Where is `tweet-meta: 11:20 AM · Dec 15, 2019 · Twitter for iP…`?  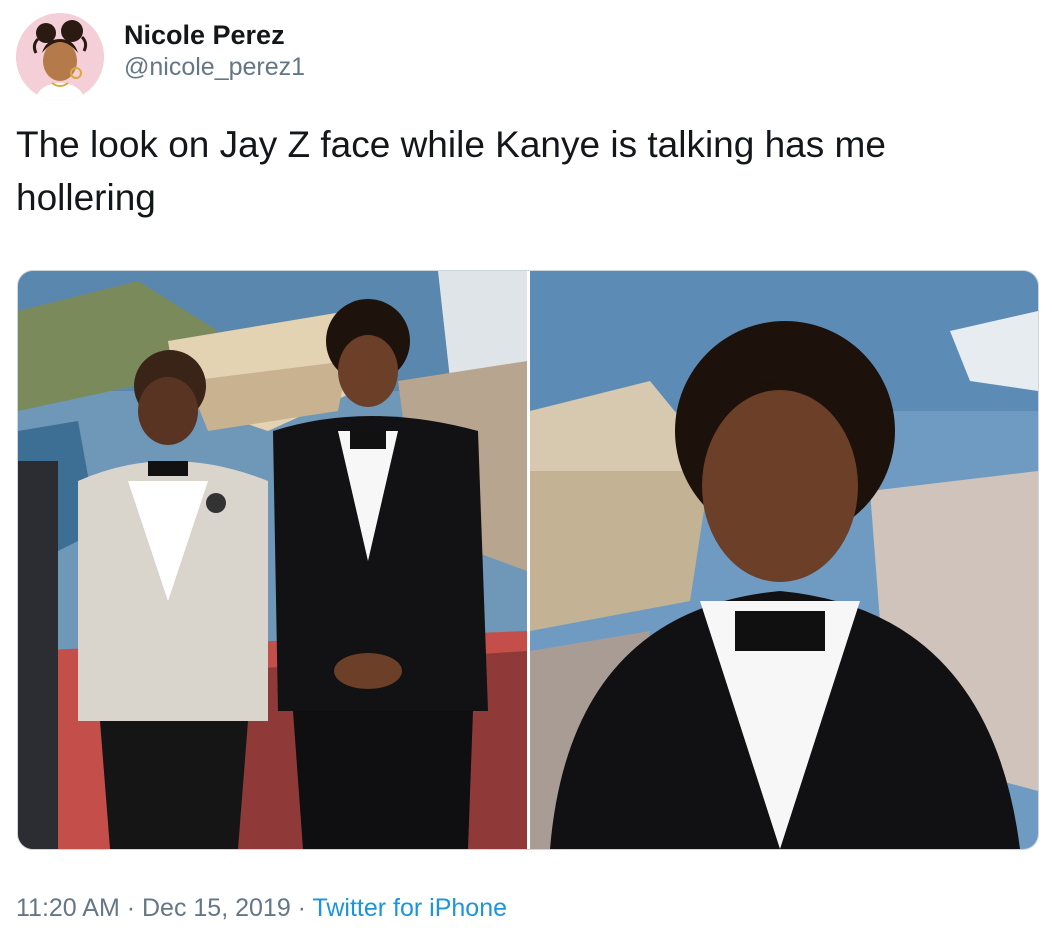
tweet-meta: 11:20 AM · Dec 15, 2019 · Twitter for iP… is located at coordinates (261, 908).